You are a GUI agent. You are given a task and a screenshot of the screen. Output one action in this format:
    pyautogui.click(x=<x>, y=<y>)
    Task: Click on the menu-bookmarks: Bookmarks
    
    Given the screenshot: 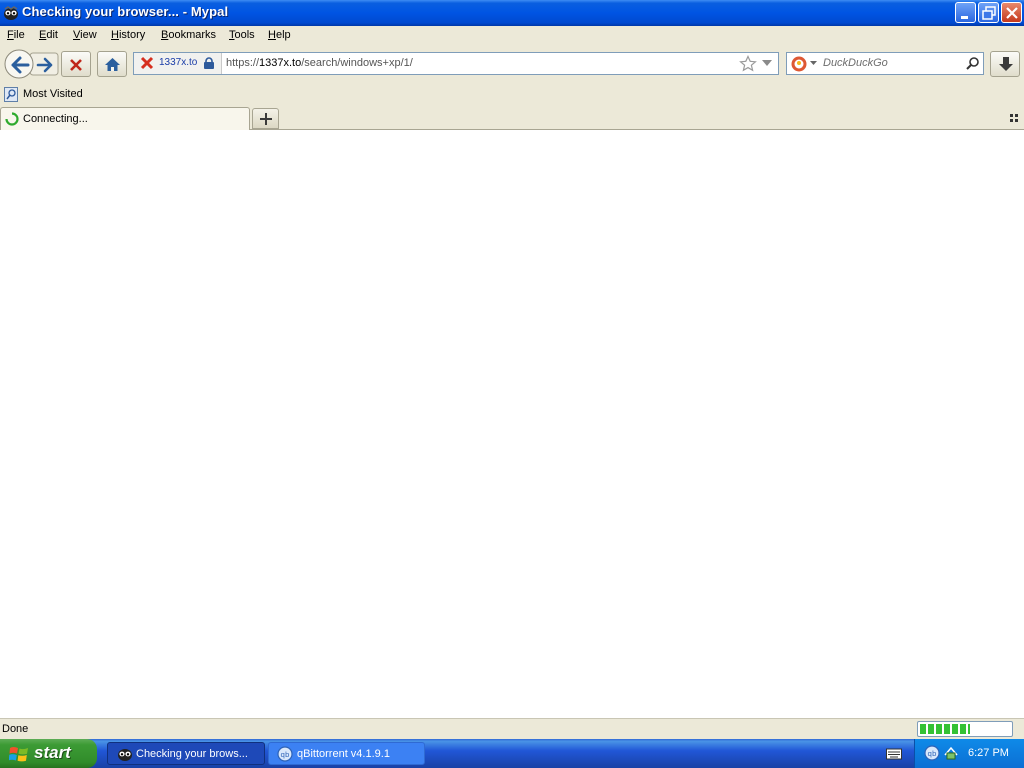 What is the action you would take?
    pyautogui.click(x=188, y=35)
    